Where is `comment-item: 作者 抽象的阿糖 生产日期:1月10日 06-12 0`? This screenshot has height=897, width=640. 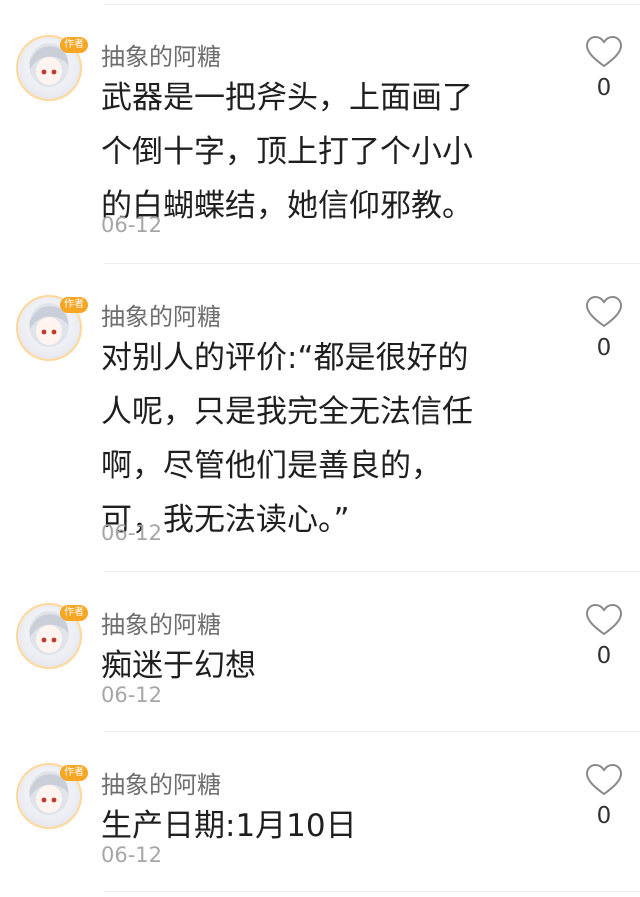 comment-item: 作者 抽象的阿糖 生产日期:1月10日 06-12 0 is located at coordinates (320, 827).